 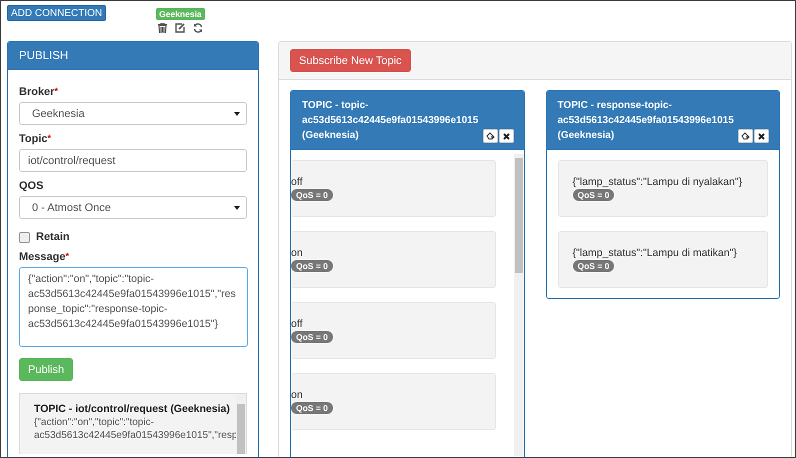 I want to click on subscribe-new-topic-button: Subscribe New Topic, so click(x=350, y=60).